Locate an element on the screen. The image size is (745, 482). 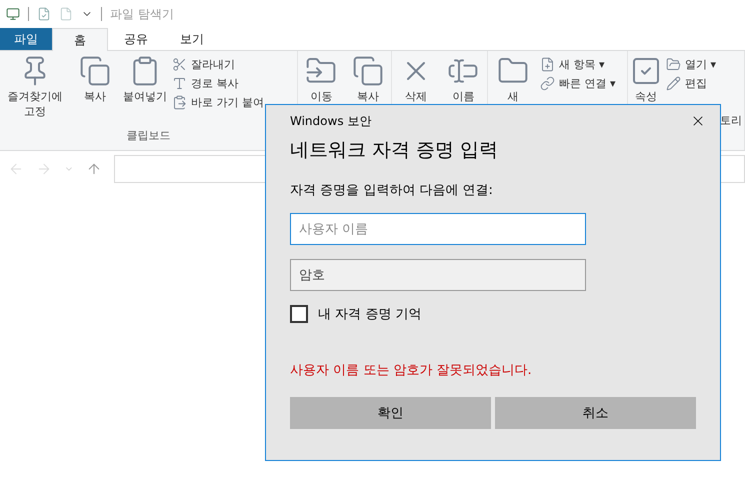
ribbon-button: 새 is located at coordinates (513, 91).